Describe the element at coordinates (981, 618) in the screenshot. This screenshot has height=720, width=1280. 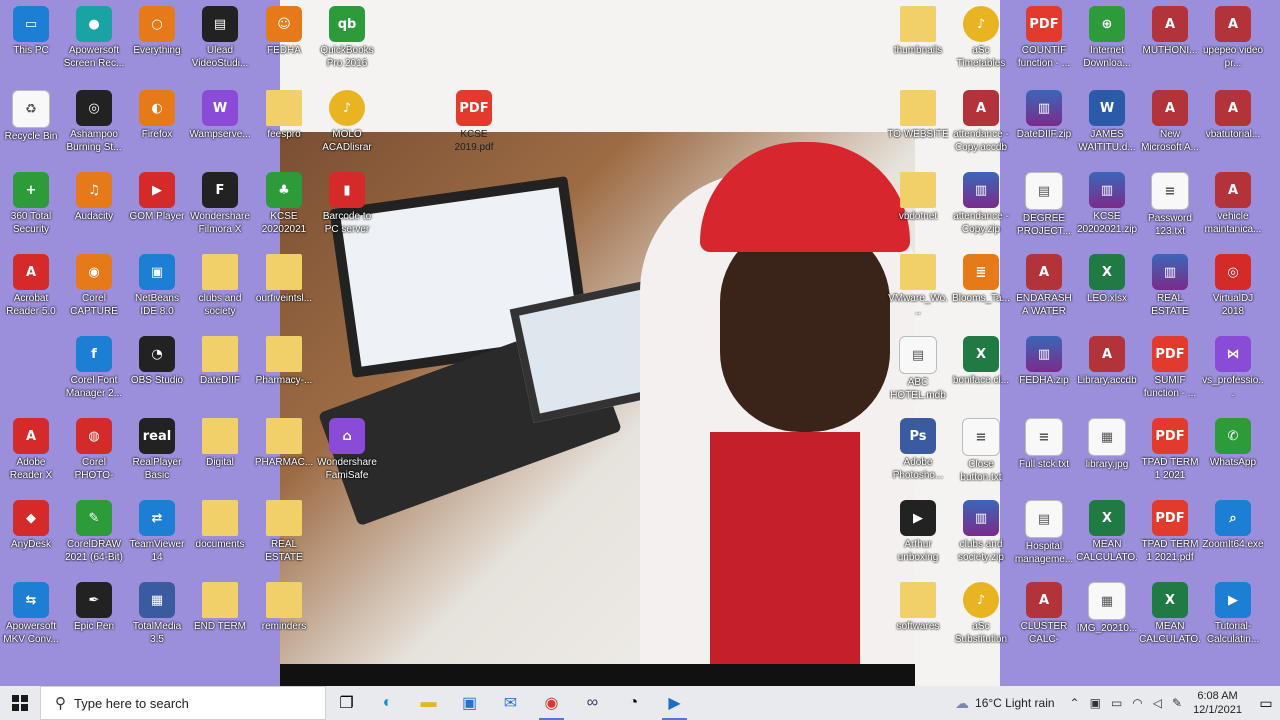
I see `desktop-icon: ♪ aSc Substitution` at that location.